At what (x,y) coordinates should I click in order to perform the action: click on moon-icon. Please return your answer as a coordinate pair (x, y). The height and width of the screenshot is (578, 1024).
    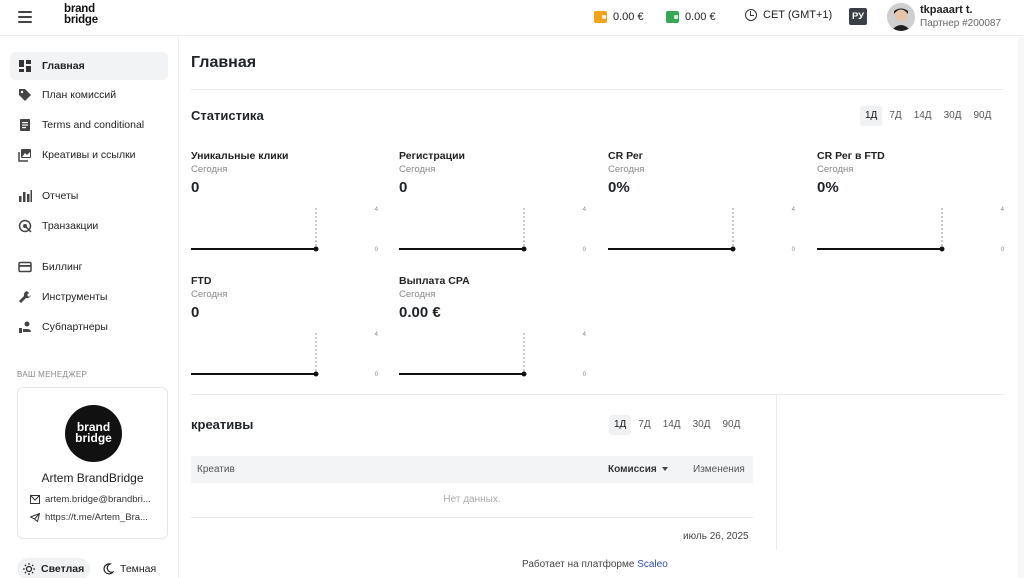
    Looking at the image, I should click on (108, 569).